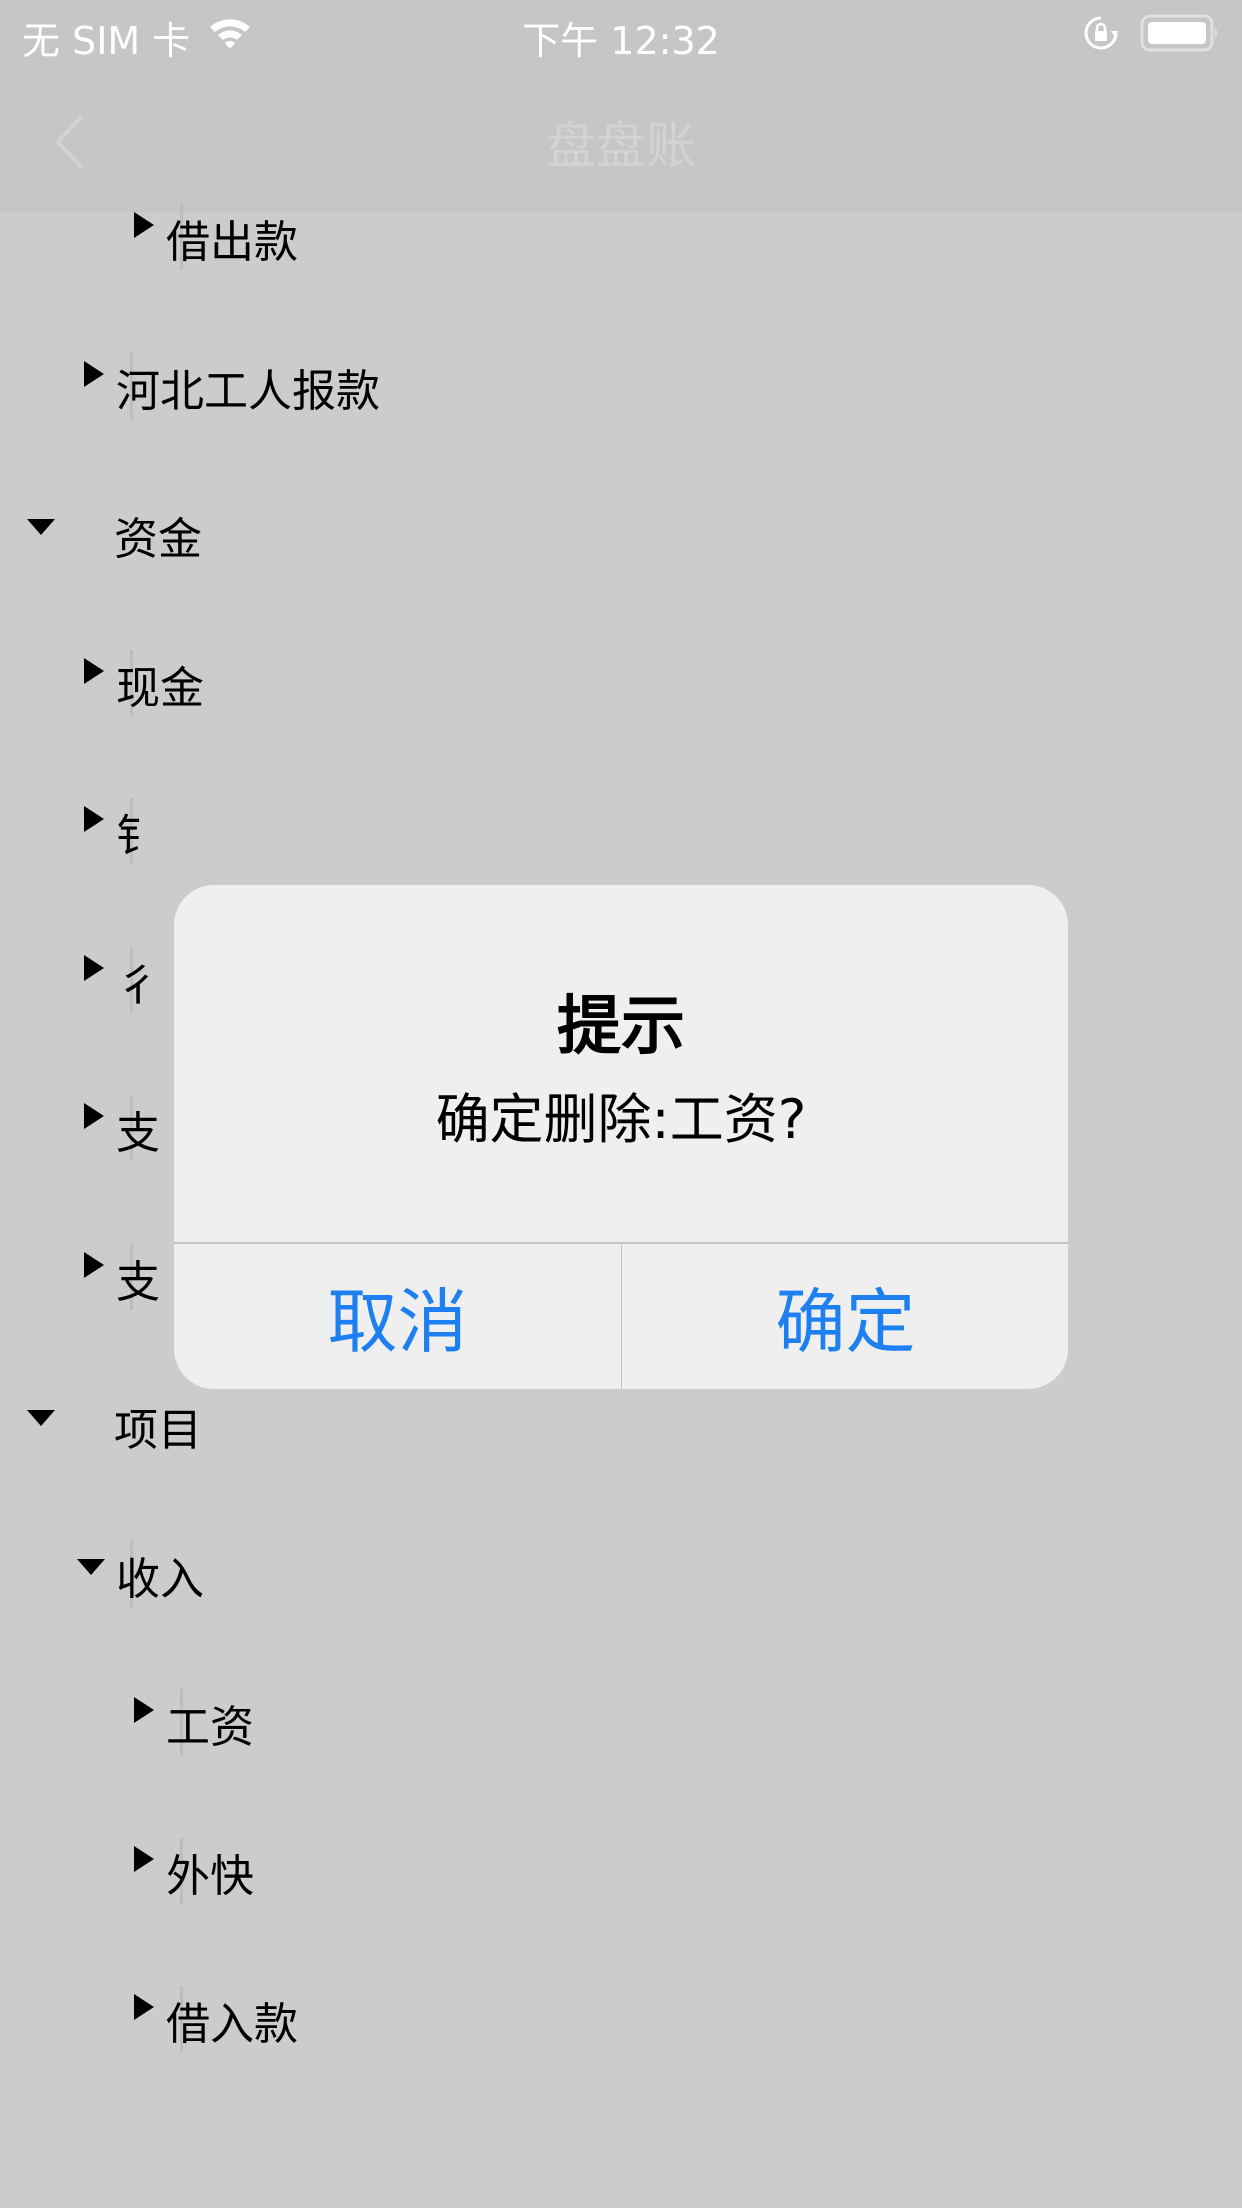  What do you see at coordinates (138, 985) in the screenshot?
I see `tree-item-label: 彳` at bounding box center [138, 985].